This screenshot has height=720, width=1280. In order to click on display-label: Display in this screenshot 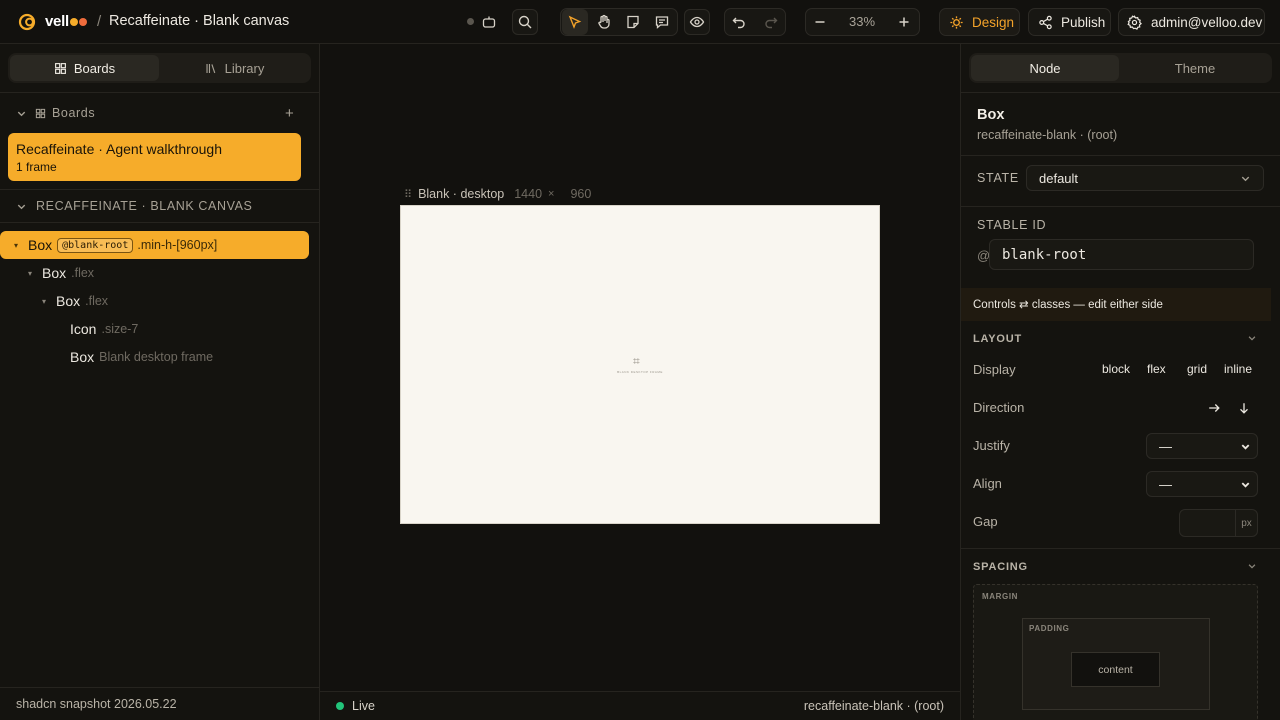, I will do `click(994, 369)`.